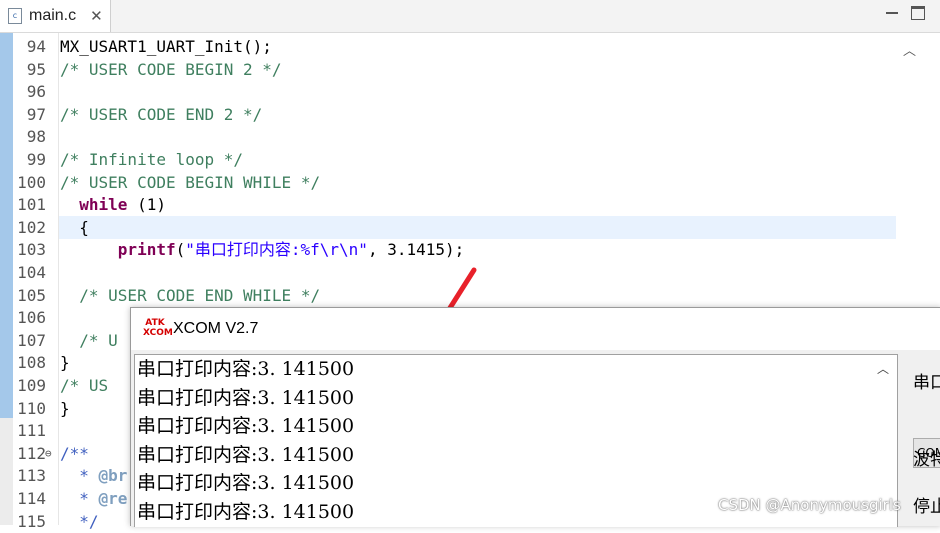 This screenshot has height=533, width=940. I want to click on watermark: CSDN @Anonymousgirls, so click(809, 505).